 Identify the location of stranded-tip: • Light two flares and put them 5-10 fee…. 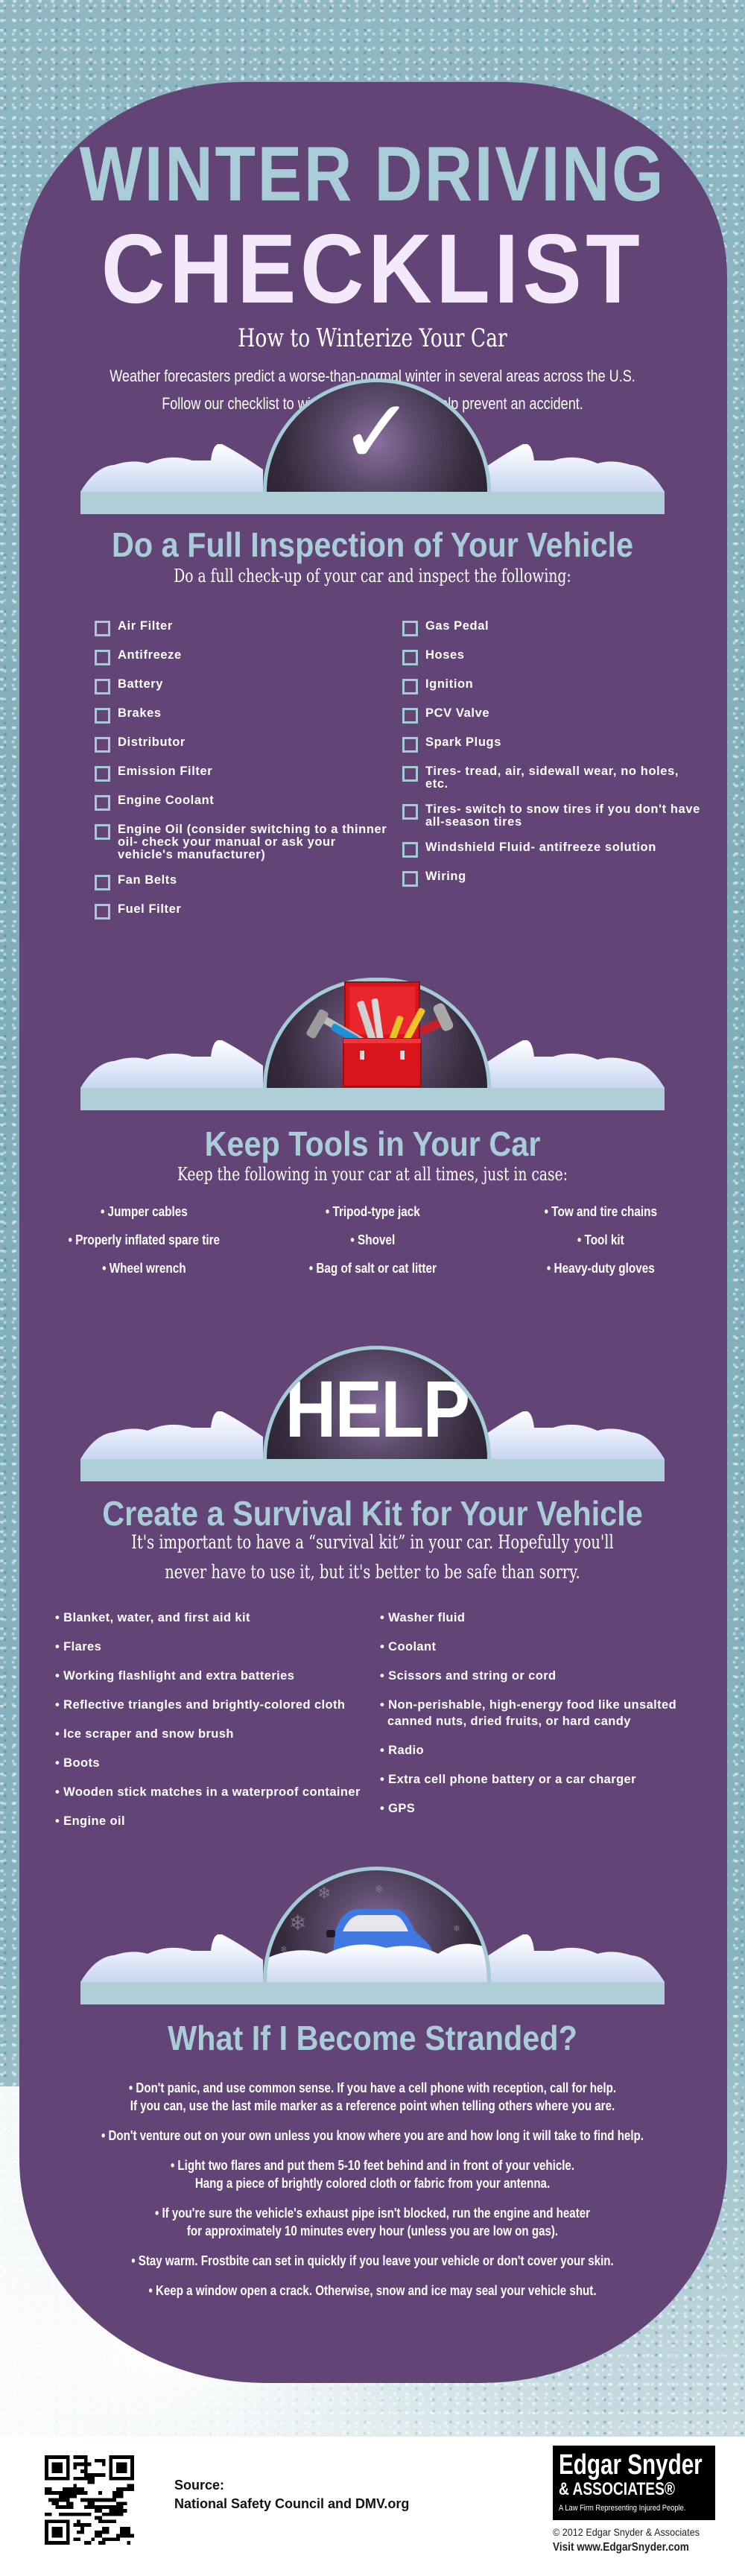
(372, 2174).